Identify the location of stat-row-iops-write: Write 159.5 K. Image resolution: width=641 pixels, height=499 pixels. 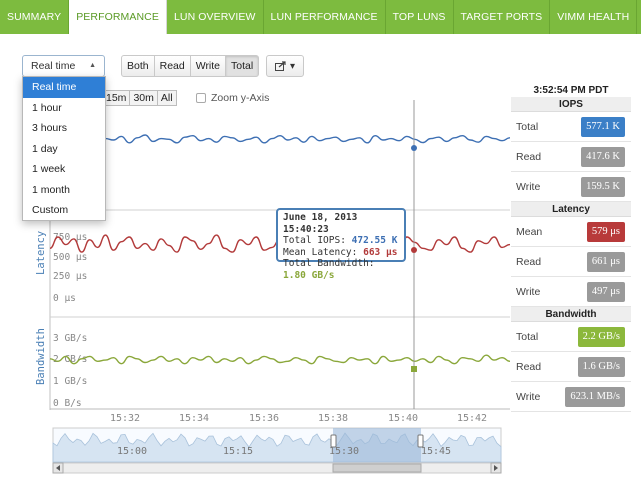
(571, 187).